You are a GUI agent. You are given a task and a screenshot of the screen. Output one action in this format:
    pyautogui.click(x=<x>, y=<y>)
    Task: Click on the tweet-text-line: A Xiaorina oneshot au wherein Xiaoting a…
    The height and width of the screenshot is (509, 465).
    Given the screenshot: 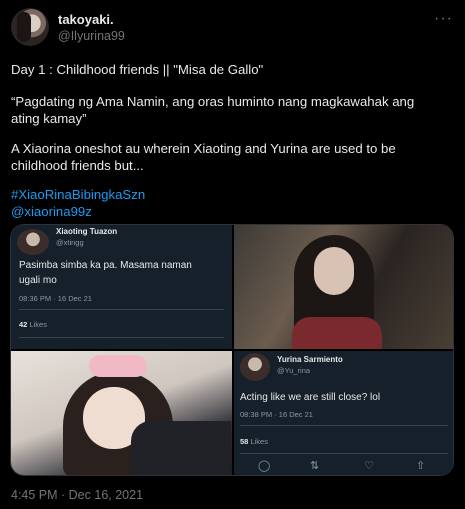 What is the action you would take?
    pyautogui.click(x=203, y=148)
    